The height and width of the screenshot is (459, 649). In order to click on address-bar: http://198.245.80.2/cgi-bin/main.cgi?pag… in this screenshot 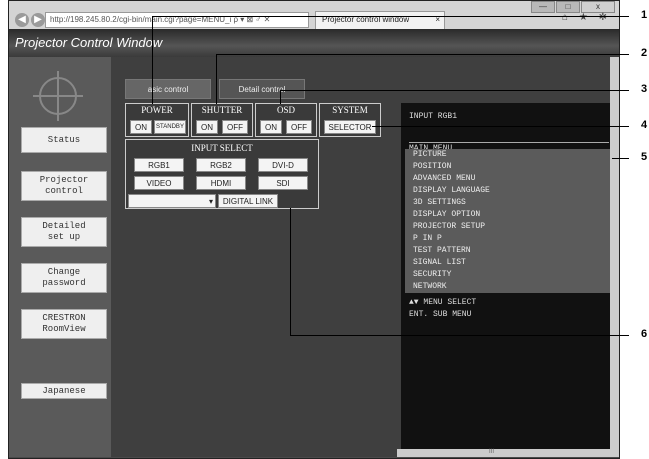, I will do `click(177, 20)`.